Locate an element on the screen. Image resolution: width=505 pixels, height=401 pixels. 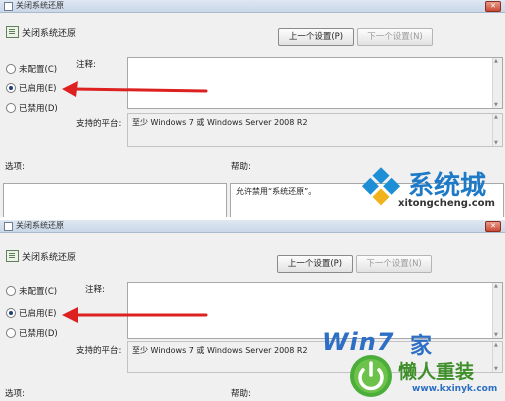
power-logo-icon is located at coordinates (371, 376).